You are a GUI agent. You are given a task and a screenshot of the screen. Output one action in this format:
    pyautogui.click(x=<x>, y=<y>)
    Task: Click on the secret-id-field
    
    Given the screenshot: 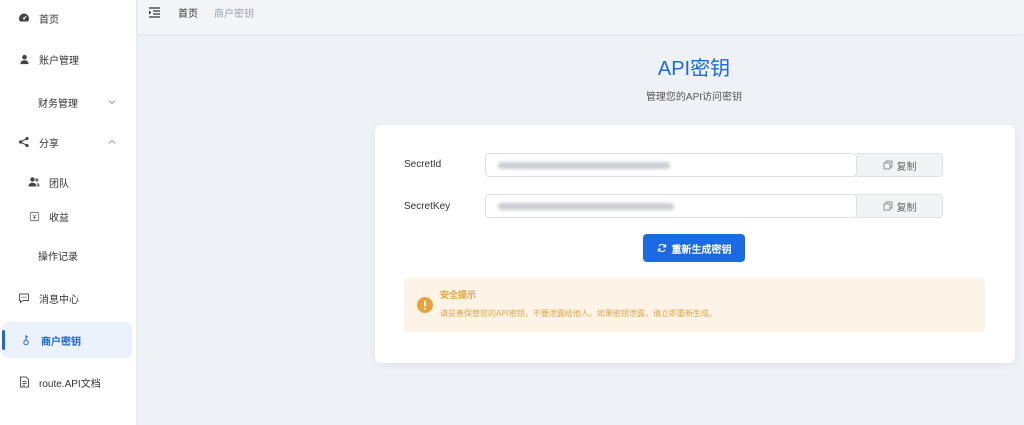 What is the action you would take?
    pyautogui.click(x=671, y=165)
    